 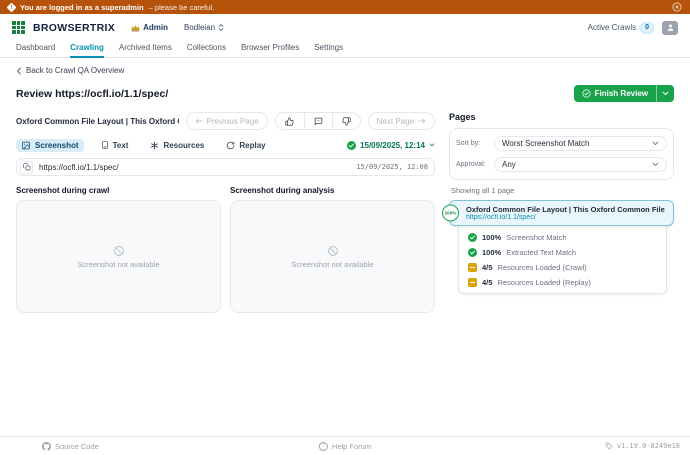 I want to click on image-icon, so click(x=26, y=145).